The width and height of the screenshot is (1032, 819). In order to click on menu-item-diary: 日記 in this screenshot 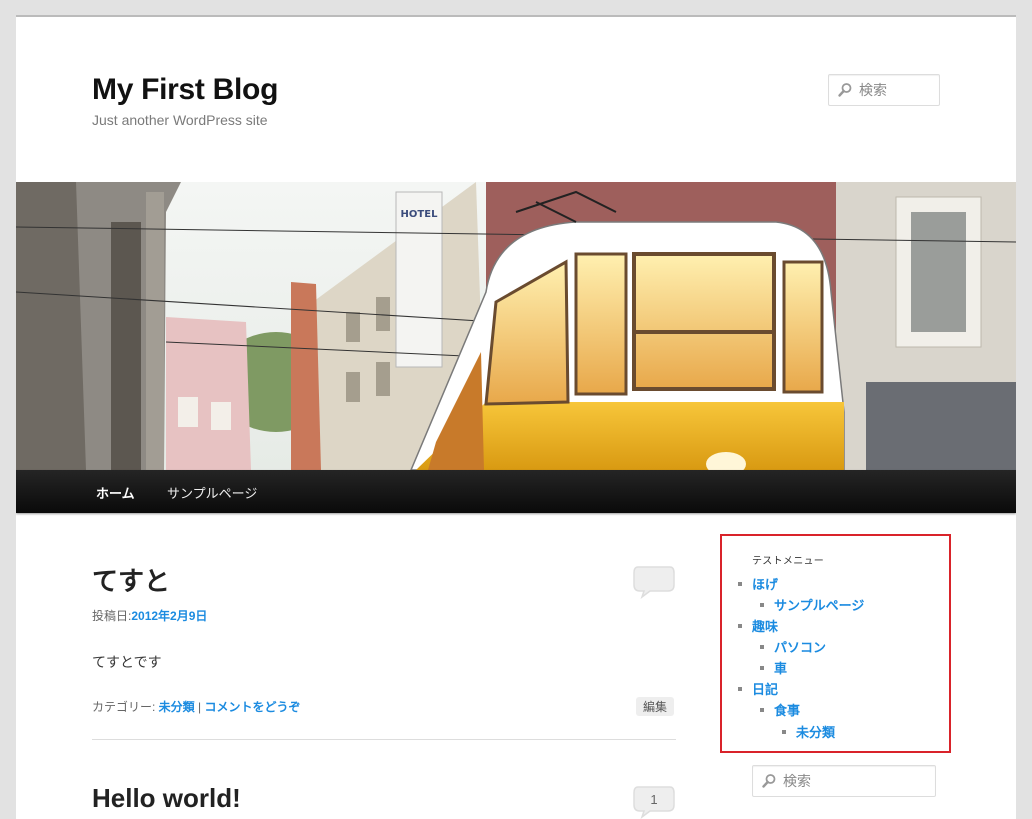, I will do `click(758, 688)`.